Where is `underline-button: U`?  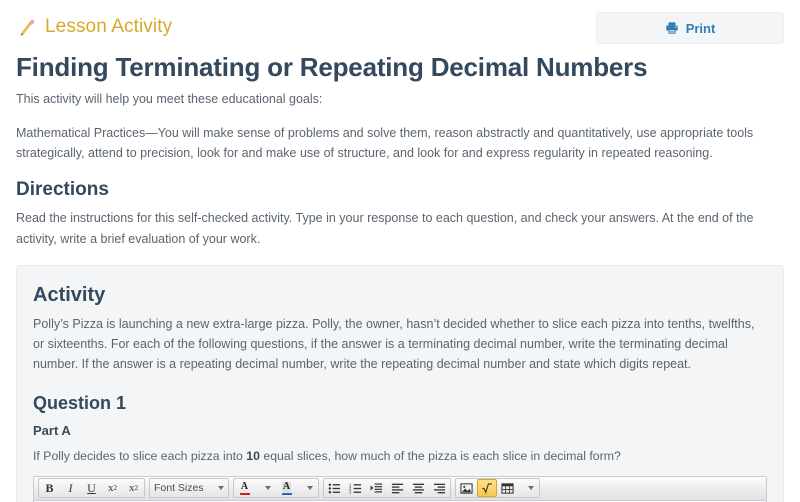 underline-button: U is located at coordinates (91, 488).